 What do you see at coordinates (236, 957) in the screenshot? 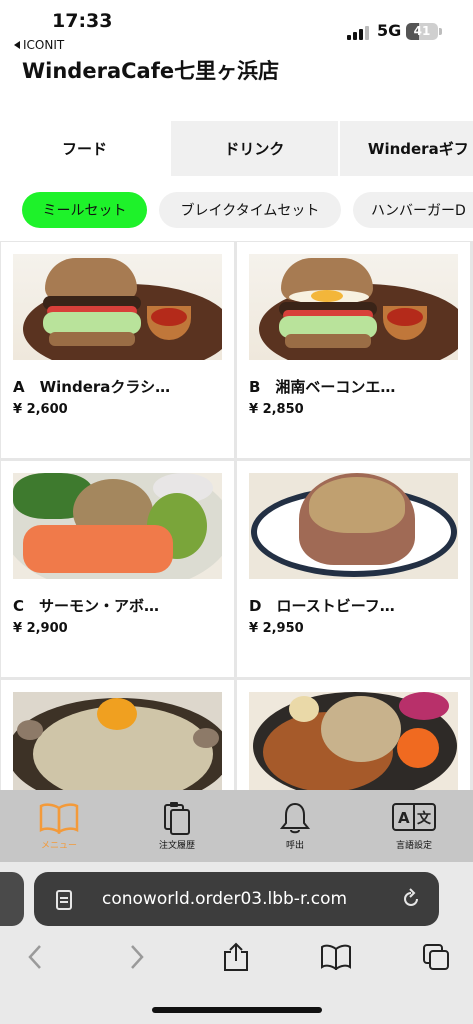
I see `share-button` at bounding box center [236, 957].